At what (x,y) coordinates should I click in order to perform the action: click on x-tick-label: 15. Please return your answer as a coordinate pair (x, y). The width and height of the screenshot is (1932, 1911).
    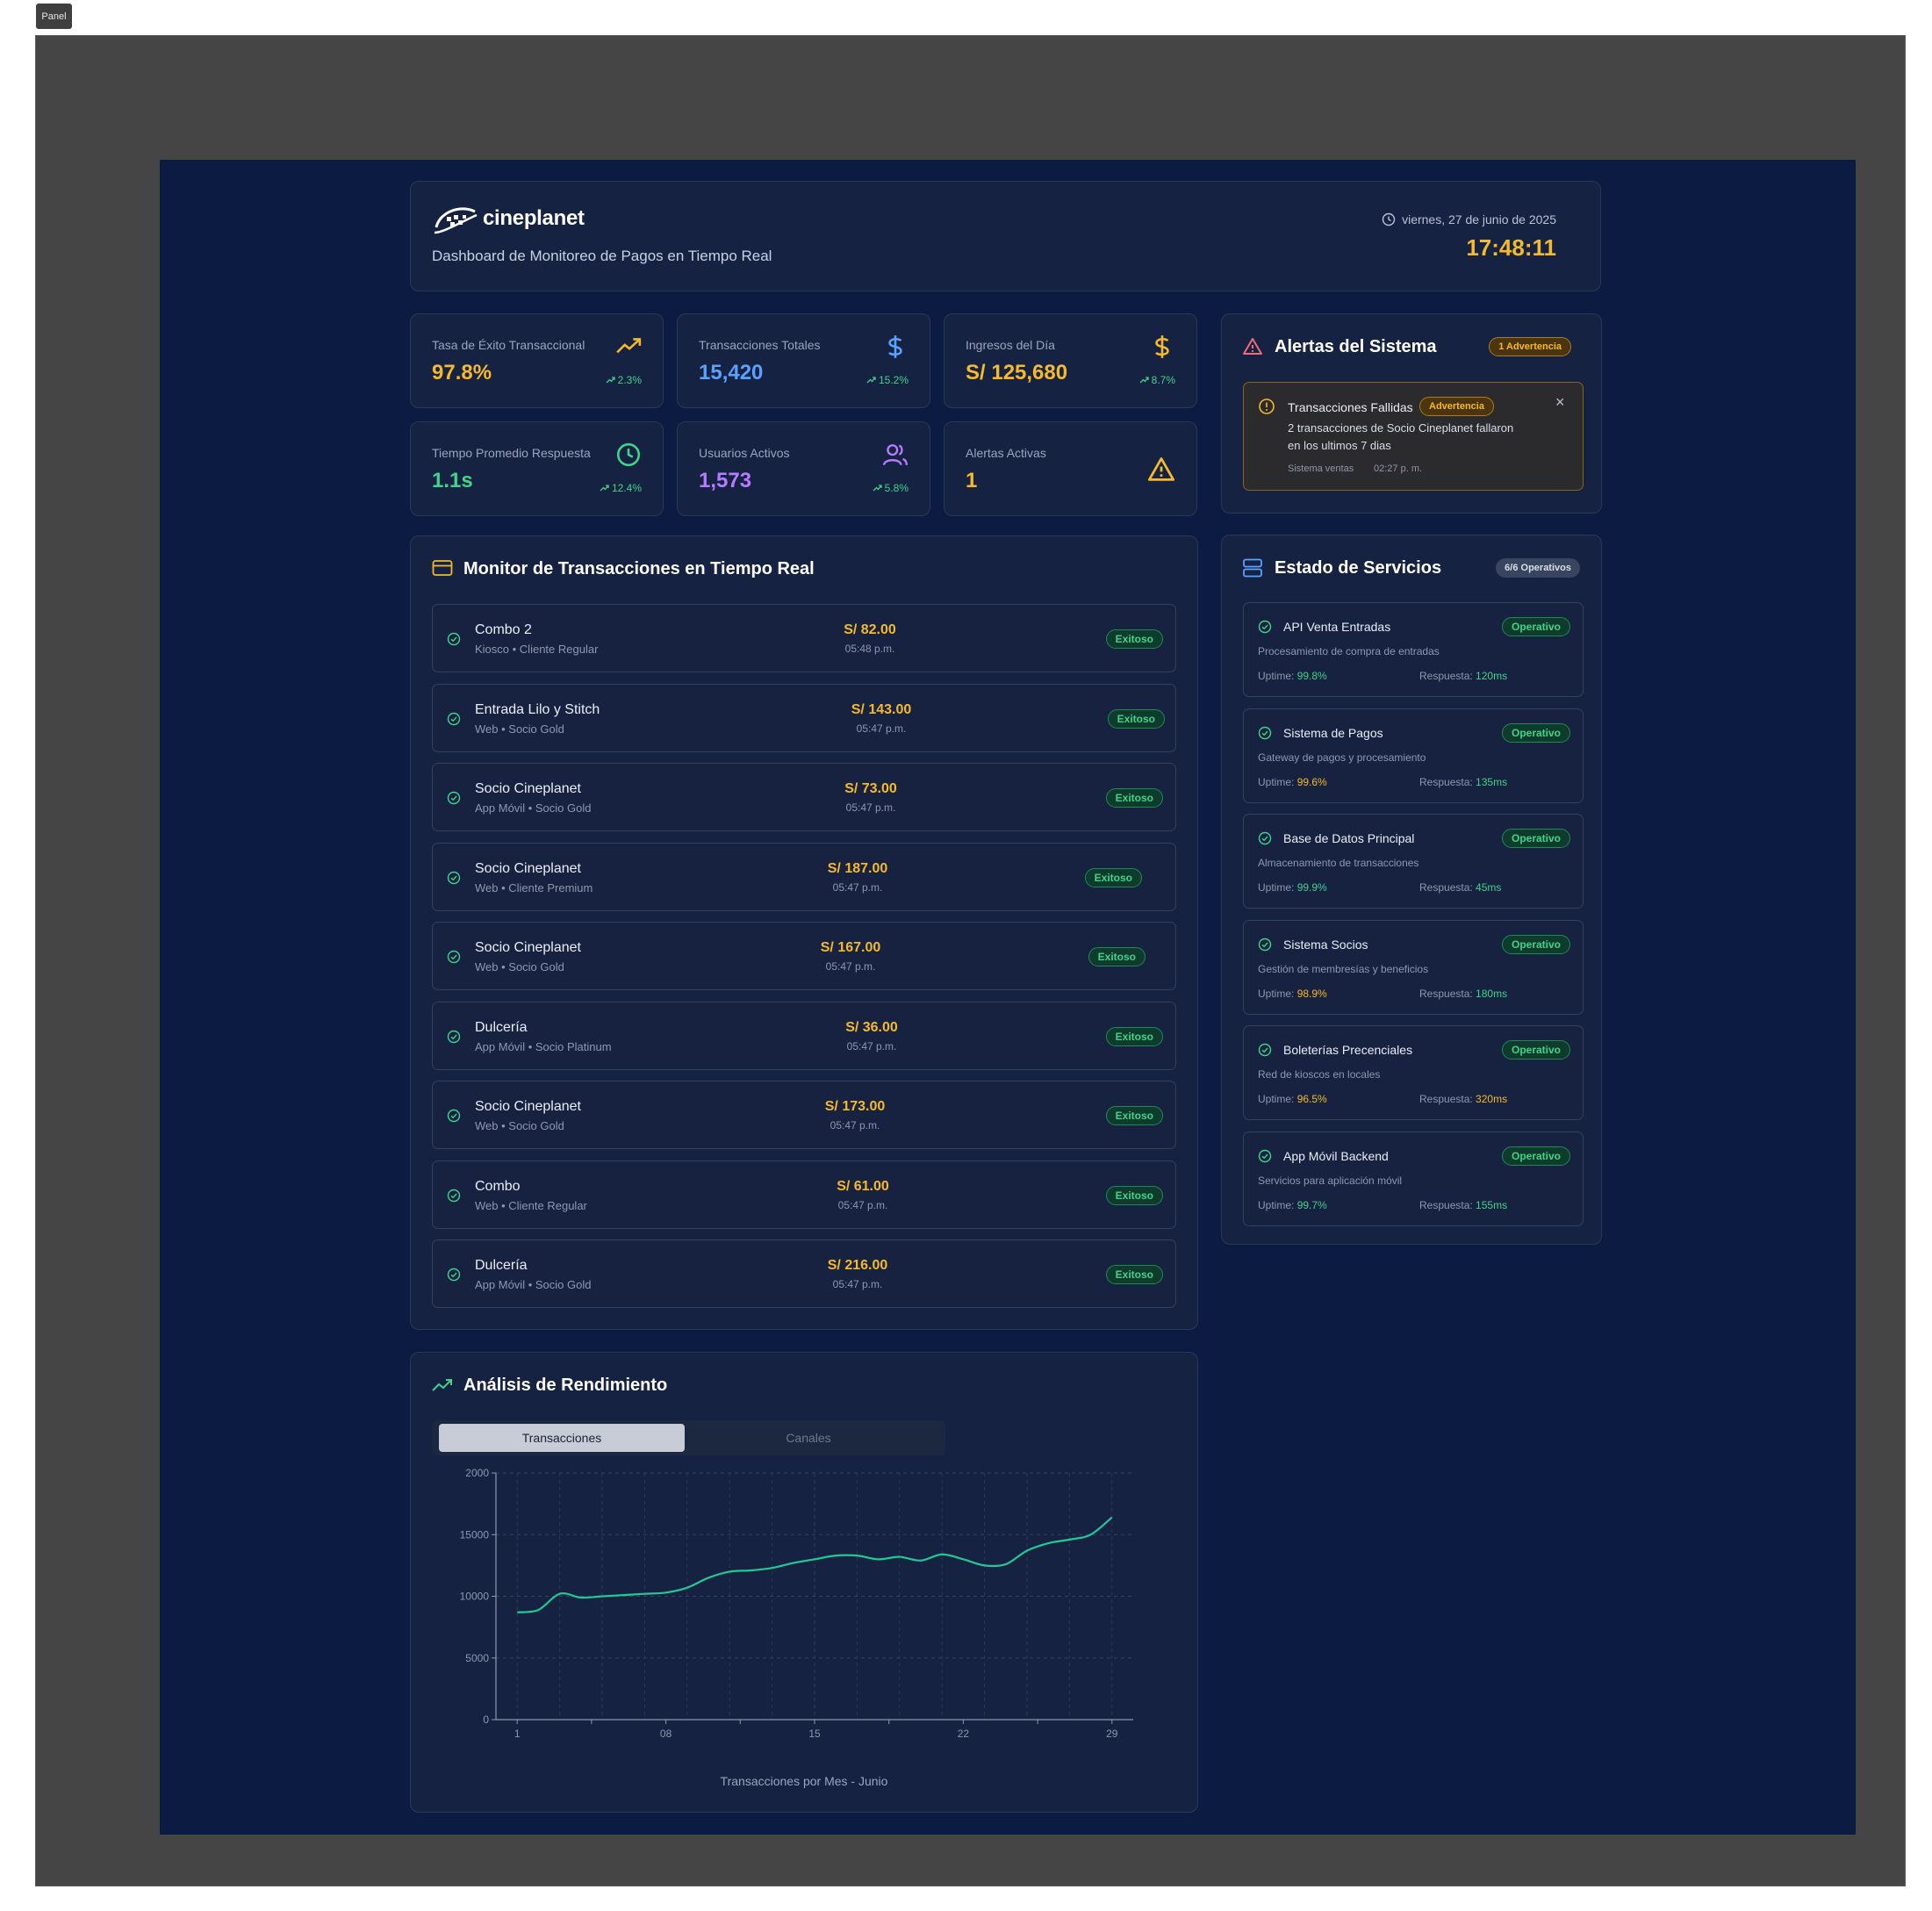
    Looking at the image, I should click on (814, 1734).